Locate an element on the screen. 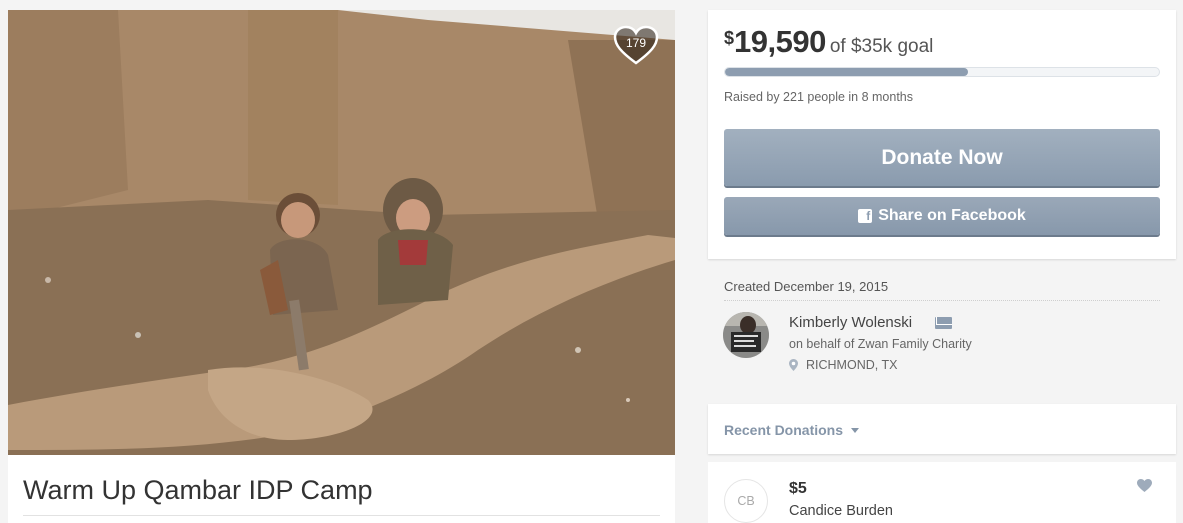 This screenshot has width=1183, height=523. location-text: RICHMOND, TX is located at coordinates (852, 365).